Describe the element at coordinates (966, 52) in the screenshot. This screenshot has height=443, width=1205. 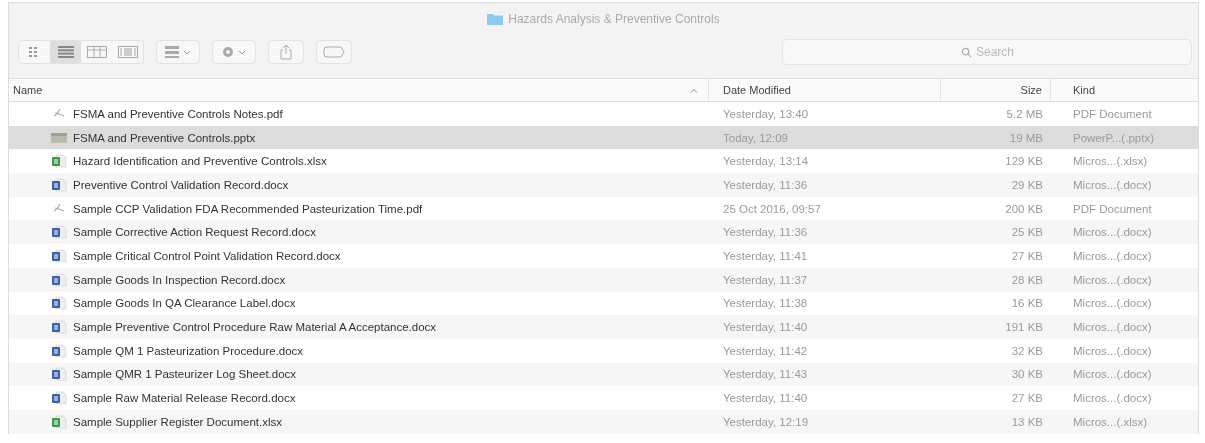
I see `search-icon` at that location.